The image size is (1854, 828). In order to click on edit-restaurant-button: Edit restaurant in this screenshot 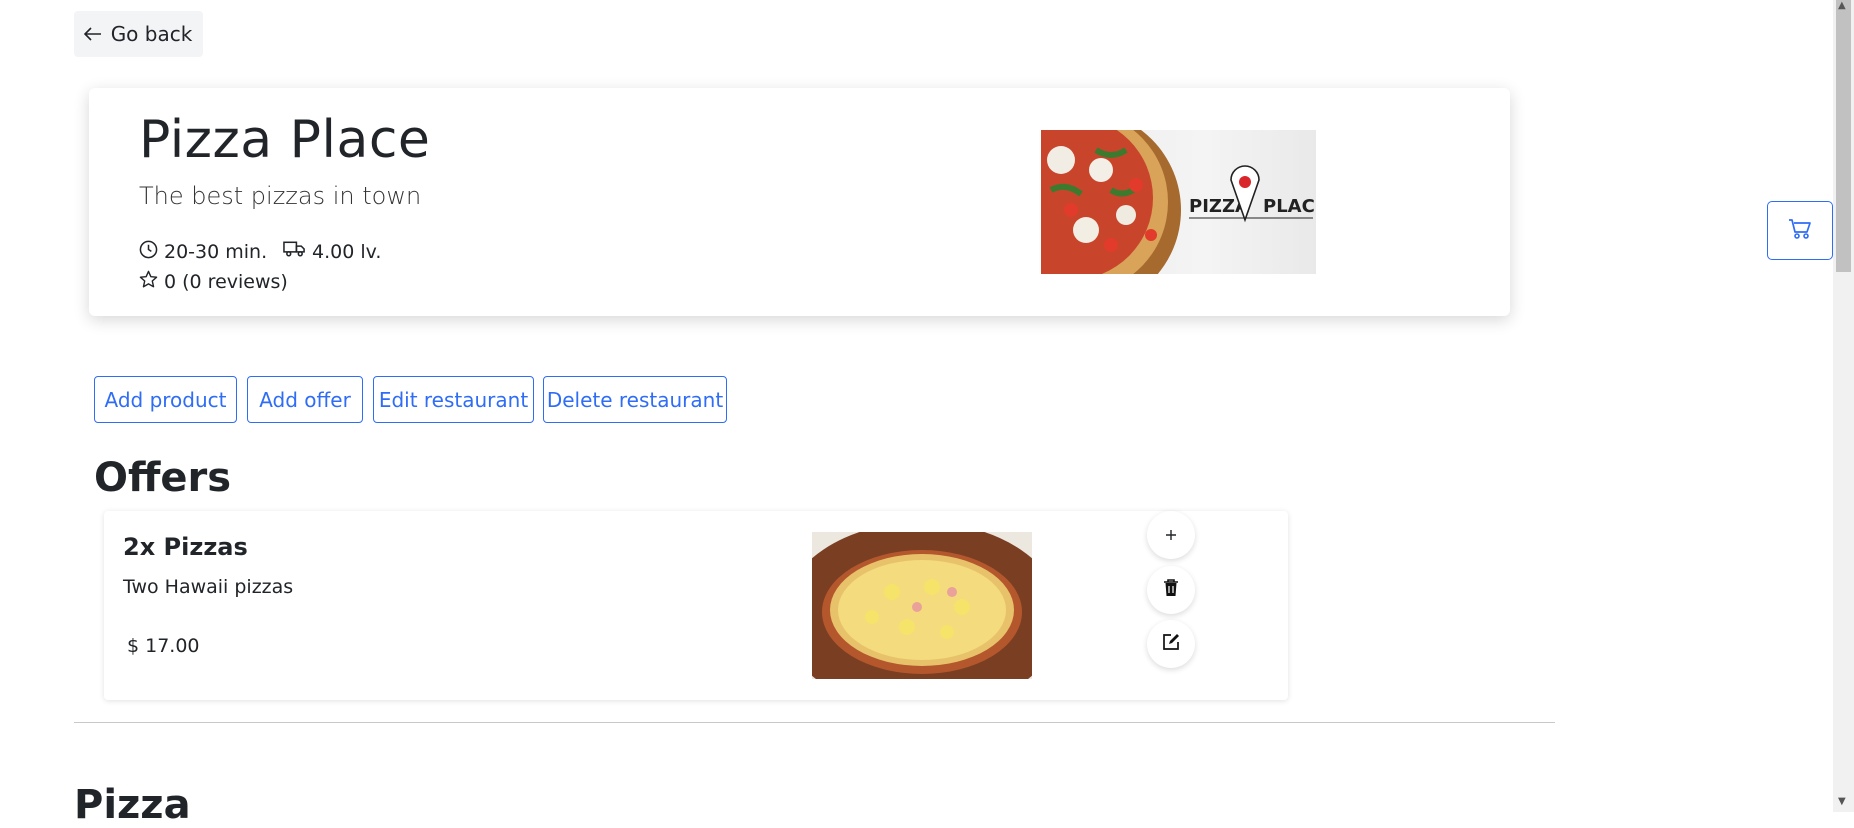, I will do `click(453, 399)`.